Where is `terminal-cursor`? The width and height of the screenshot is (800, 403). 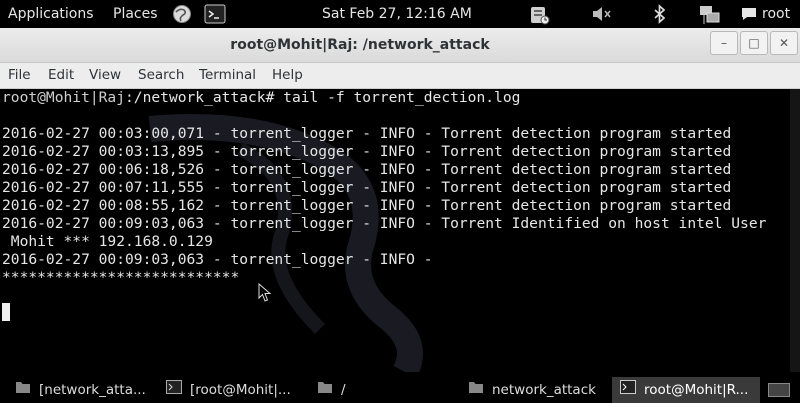
terminal-cursor is located at coordinates (6, 312).